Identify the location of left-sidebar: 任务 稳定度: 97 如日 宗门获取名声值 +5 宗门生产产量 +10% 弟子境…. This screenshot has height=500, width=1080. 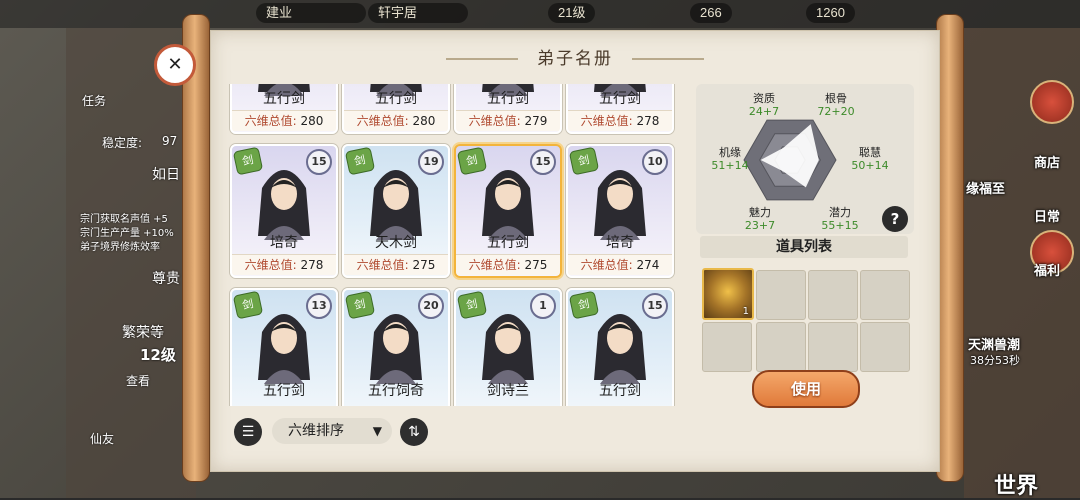
(131, 263).